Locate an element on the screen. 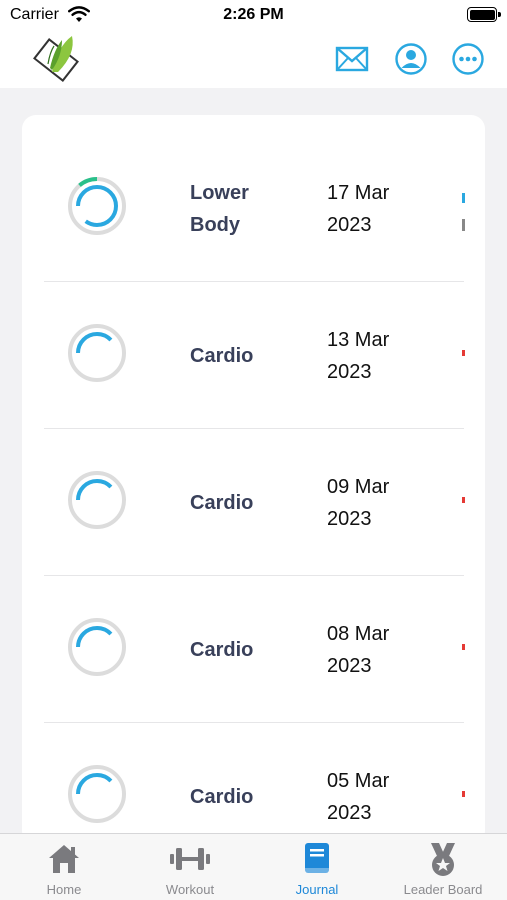  leaf-logo-icon is located at coordinates (56, 59).